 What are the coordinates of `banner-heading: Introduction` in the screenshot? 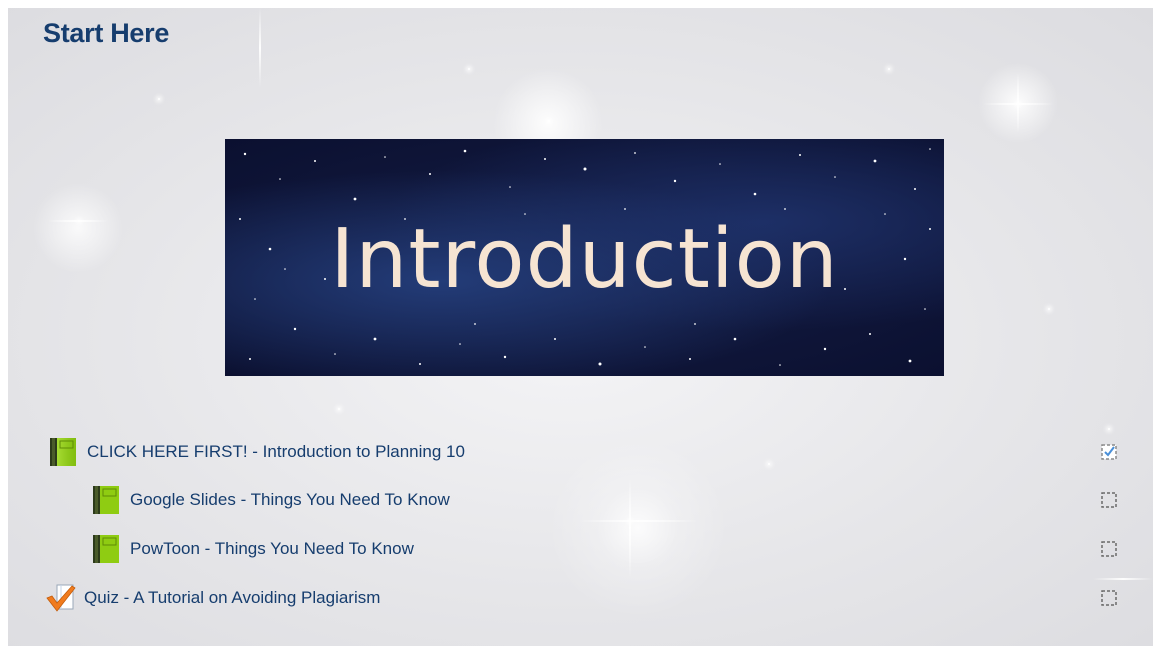 It's located at (584, 259).